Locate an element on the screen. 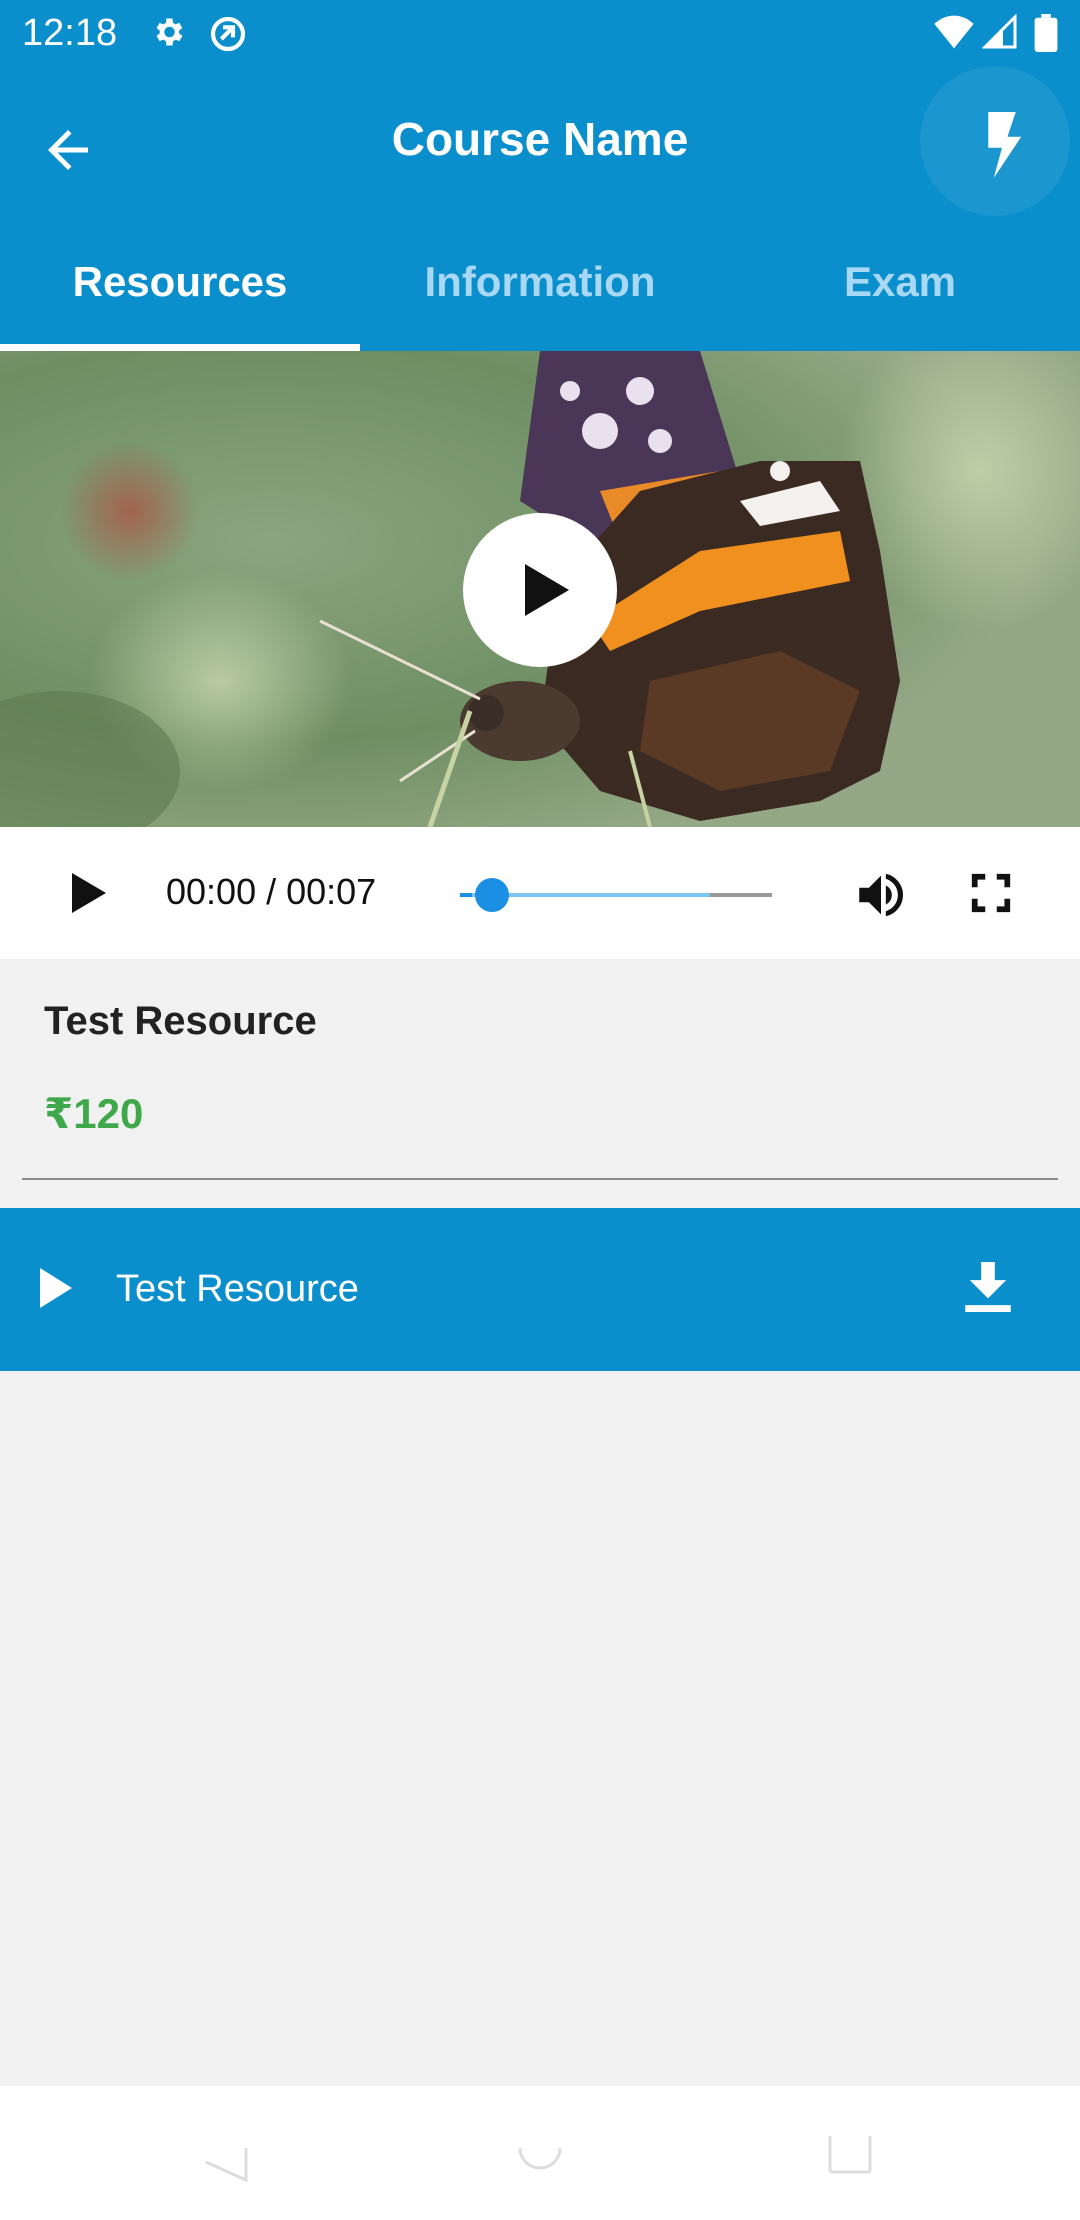  resource-price: ₹120 is located at coordinates (94, 1113).